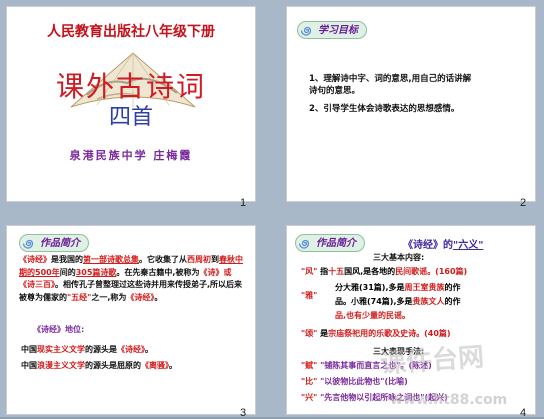 The image size is (544, 419). What do you see at coordinates (384, 271) in the screenshot?
I see `feng-row: "风" 指十五国风,是各地的民间歌谣。(160篇)` at bounding box center [384, 271].